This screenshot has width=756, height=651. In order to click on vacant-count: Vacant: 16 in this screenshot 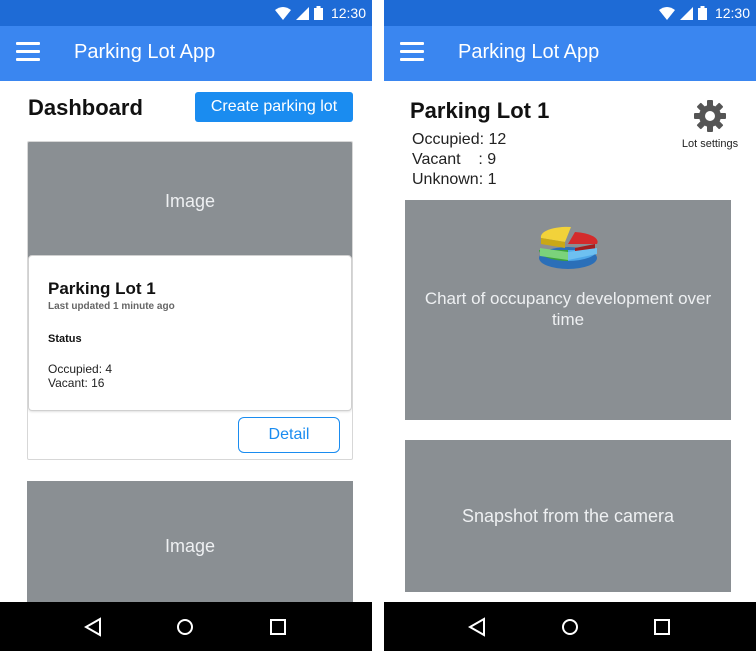, I will do `click(76, 383)`.